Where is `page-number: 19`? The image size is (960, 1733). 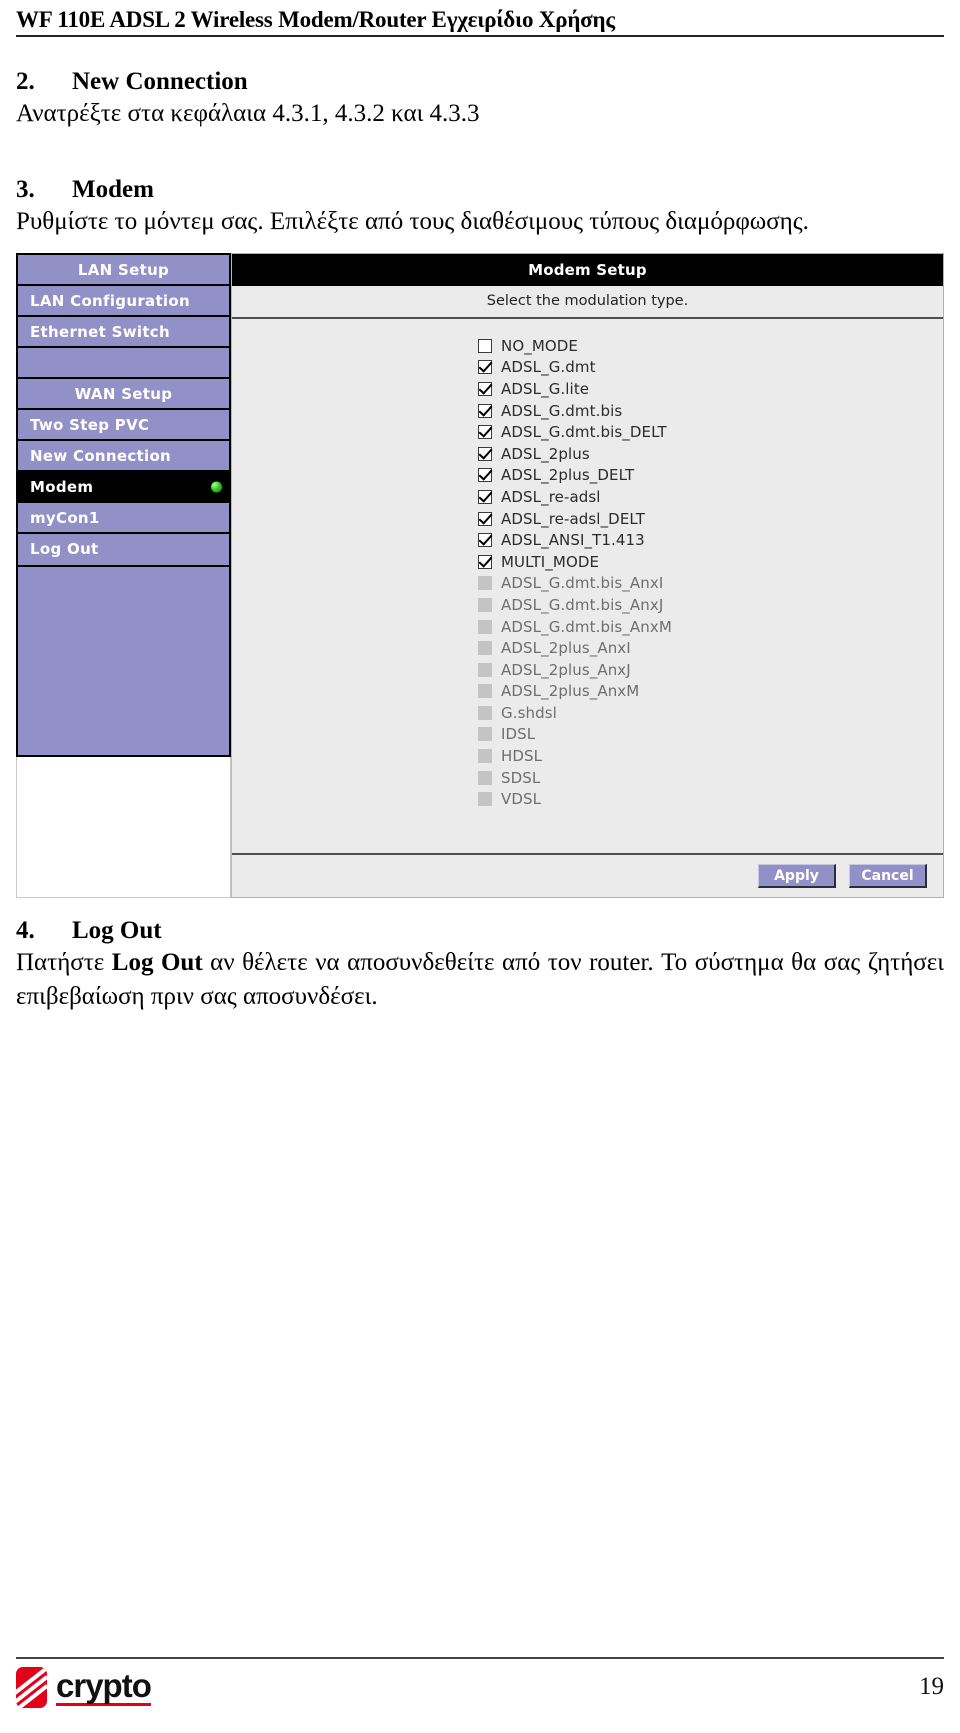
page-number: 19 is located at coordinates (931, 1686).